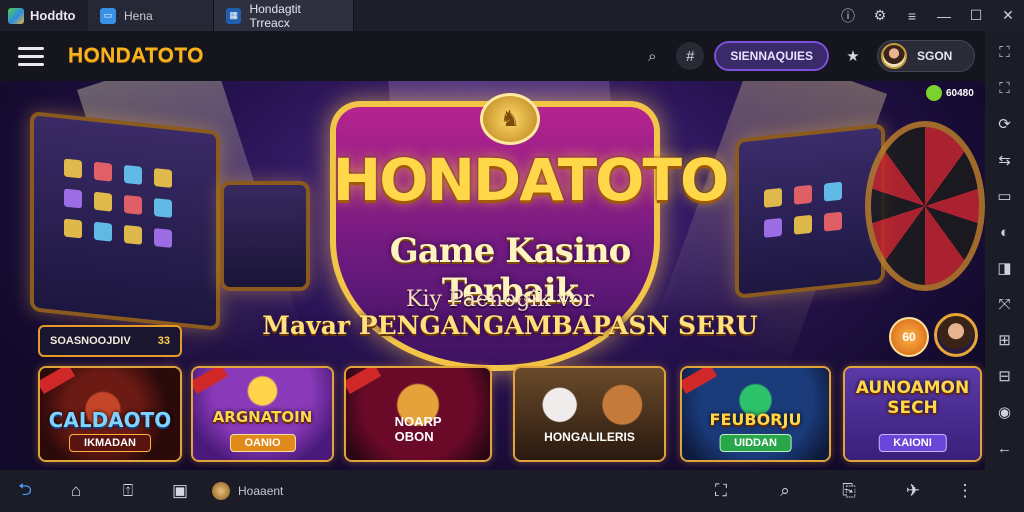 The height and width of the screenshot is (512, 1024). Describe the element at coordinates (1008, 15) in the screenshot. I see `close-icon: ✕` at that location.